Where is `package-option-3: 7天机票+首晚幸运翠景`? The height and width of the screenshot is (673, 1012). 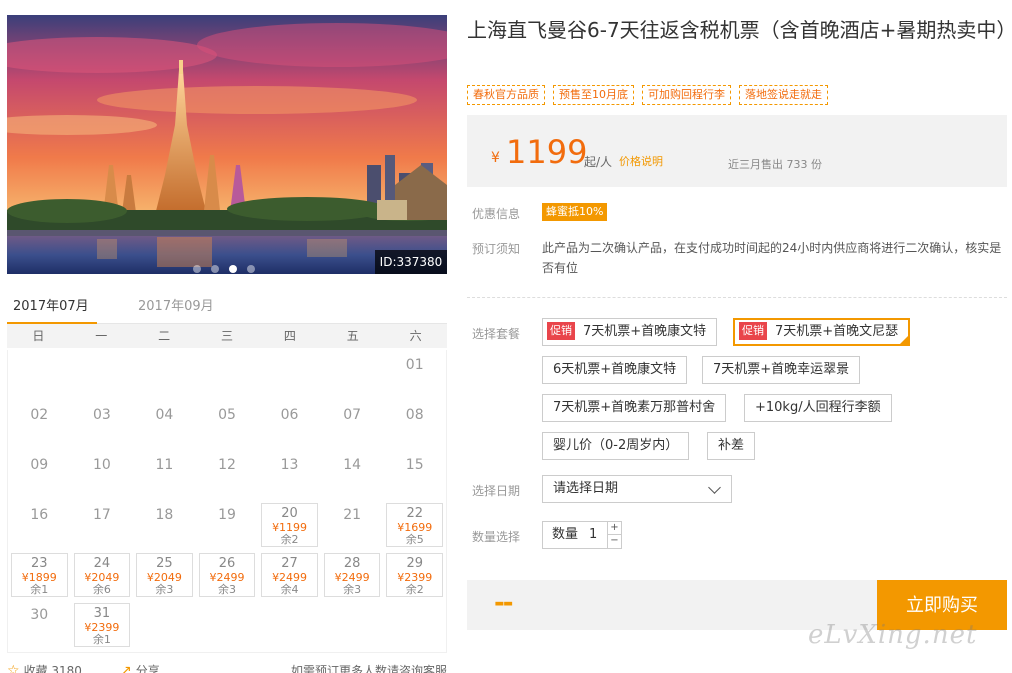
package-option-3: 7天机票+首晚幸运翠景 is located at coordinates (781, 370).